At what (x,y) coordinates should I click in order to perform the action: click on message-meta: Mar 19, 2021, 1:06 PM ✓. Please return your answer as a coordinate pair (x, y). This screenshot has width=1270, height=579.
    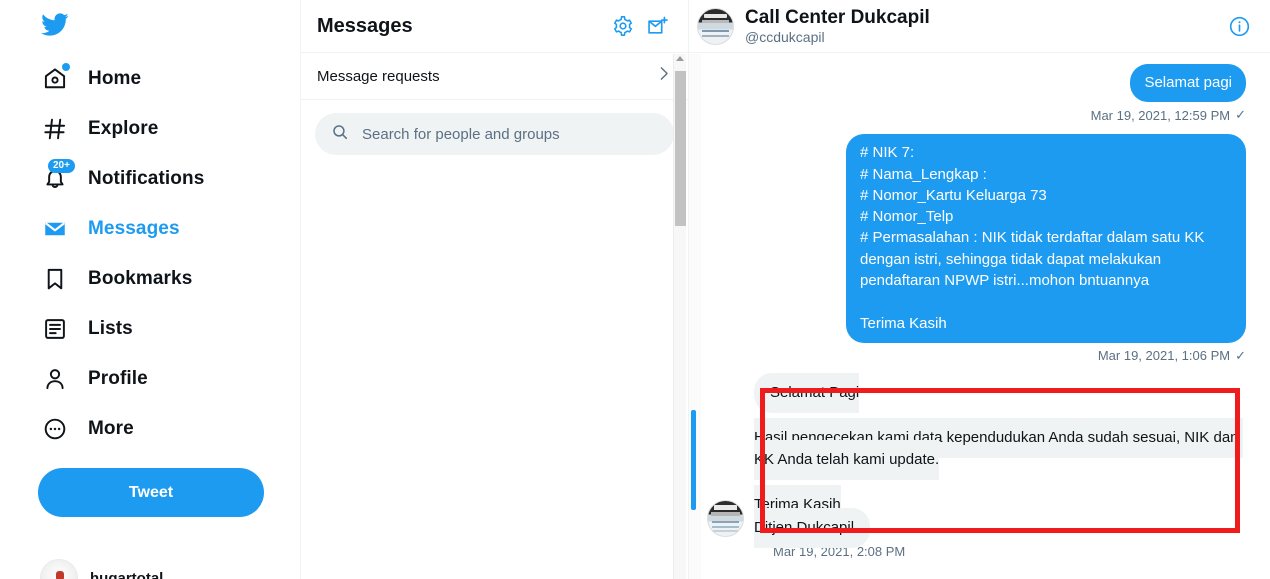
    Looking at the image, I should click on (976, 356).